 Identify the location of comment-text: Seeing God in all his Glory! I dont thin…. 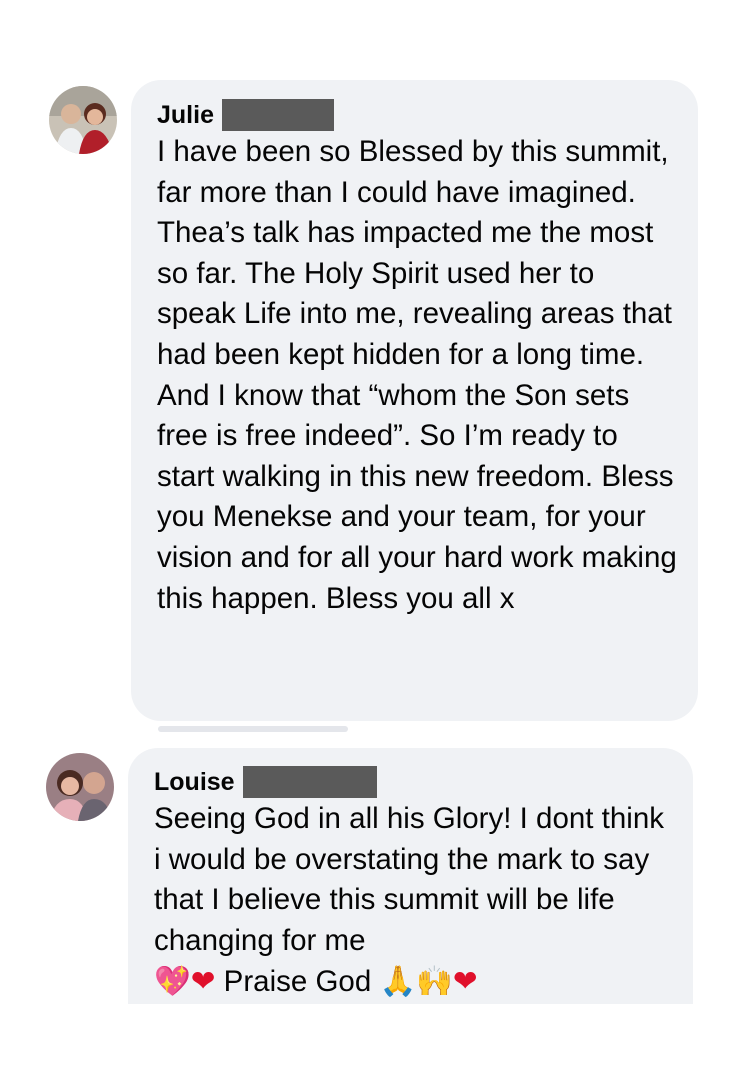
(413, 901).